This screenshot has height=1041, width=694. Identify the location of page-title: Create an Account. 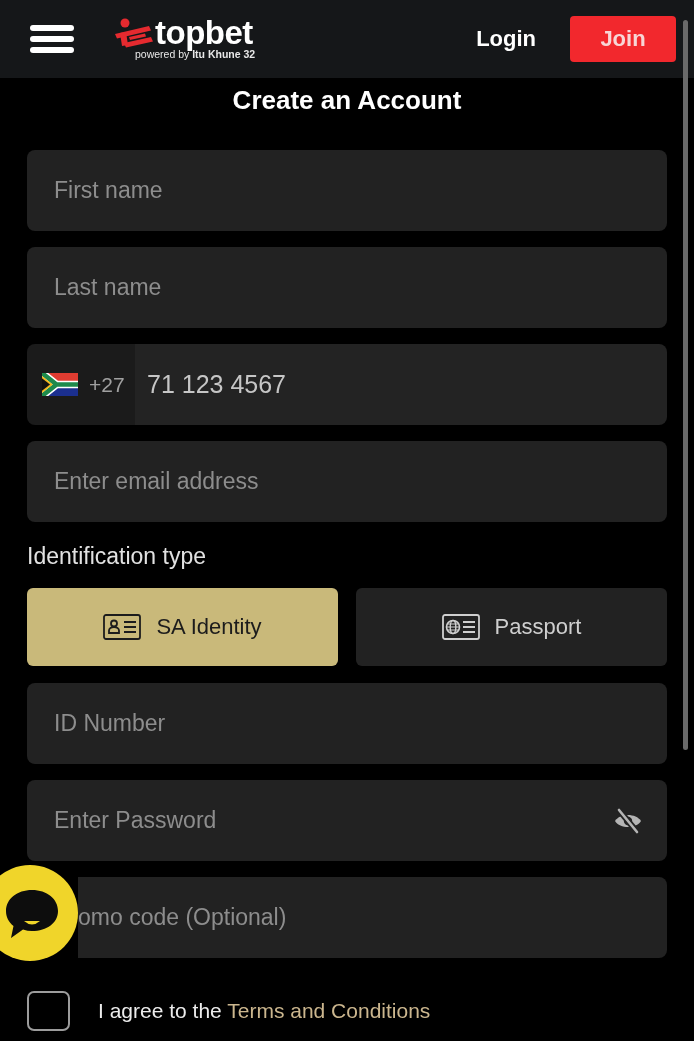
(347, 99).